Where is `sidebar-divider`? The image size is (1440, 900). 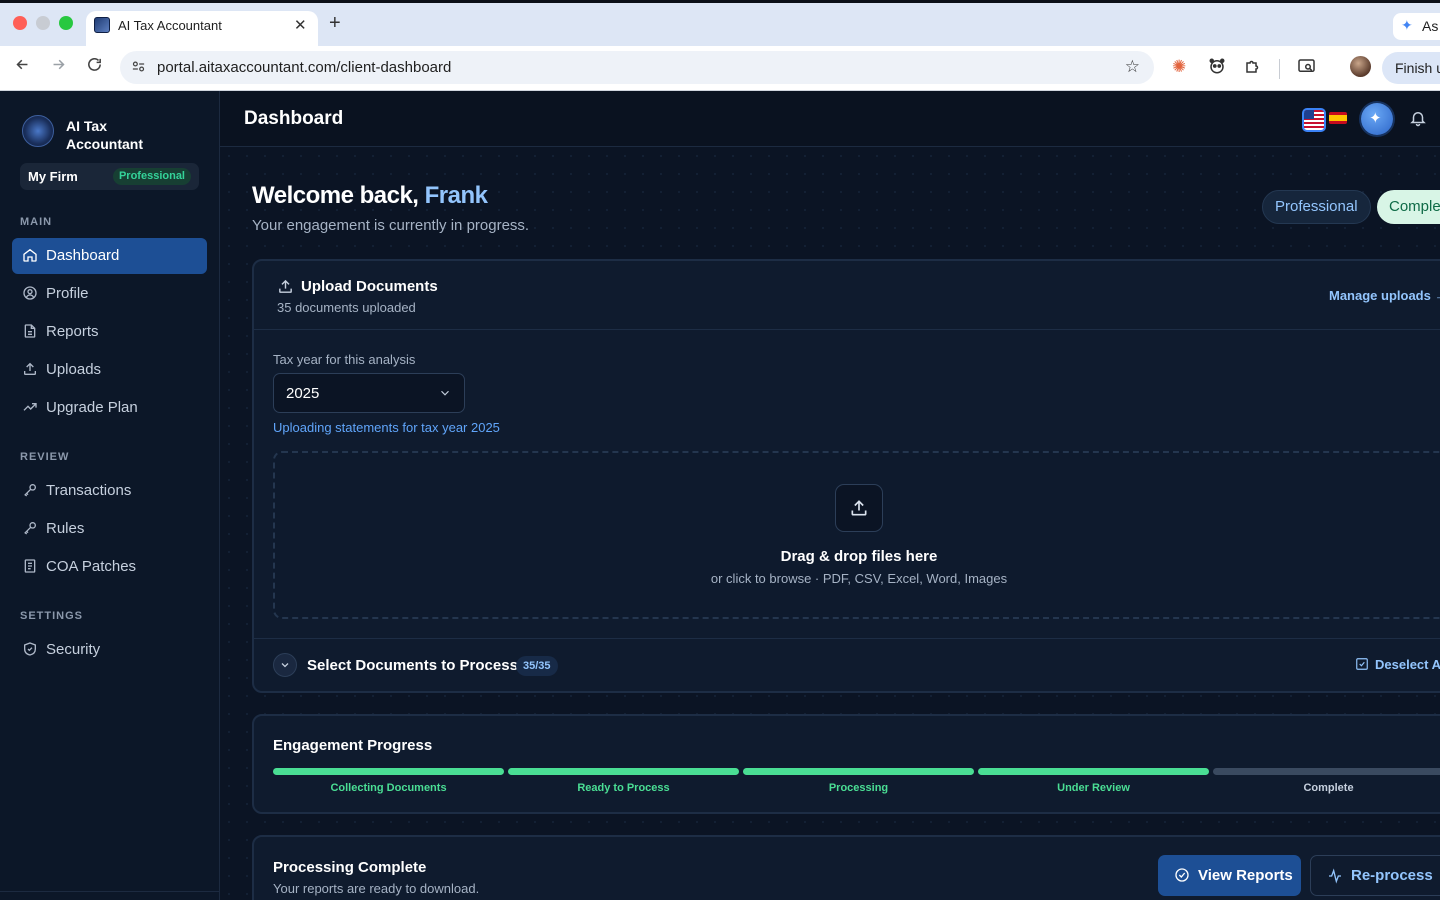 sidebar-divider is located at coordinates (110, 891).